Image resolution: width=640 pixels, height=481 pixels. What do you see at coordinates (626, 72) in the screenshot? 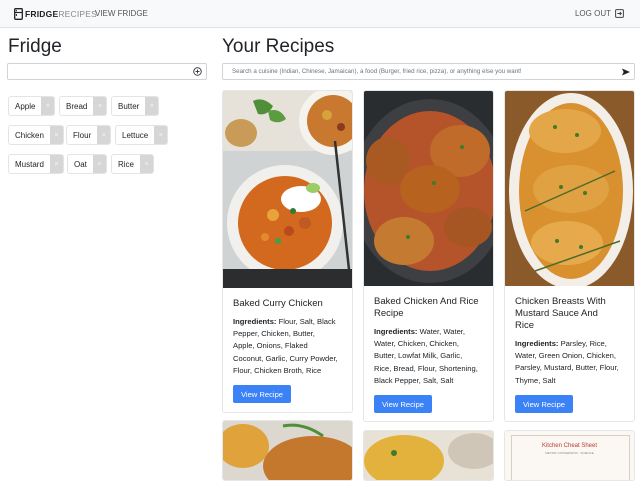
I see `send-icon` at bounding box center [626, 72].